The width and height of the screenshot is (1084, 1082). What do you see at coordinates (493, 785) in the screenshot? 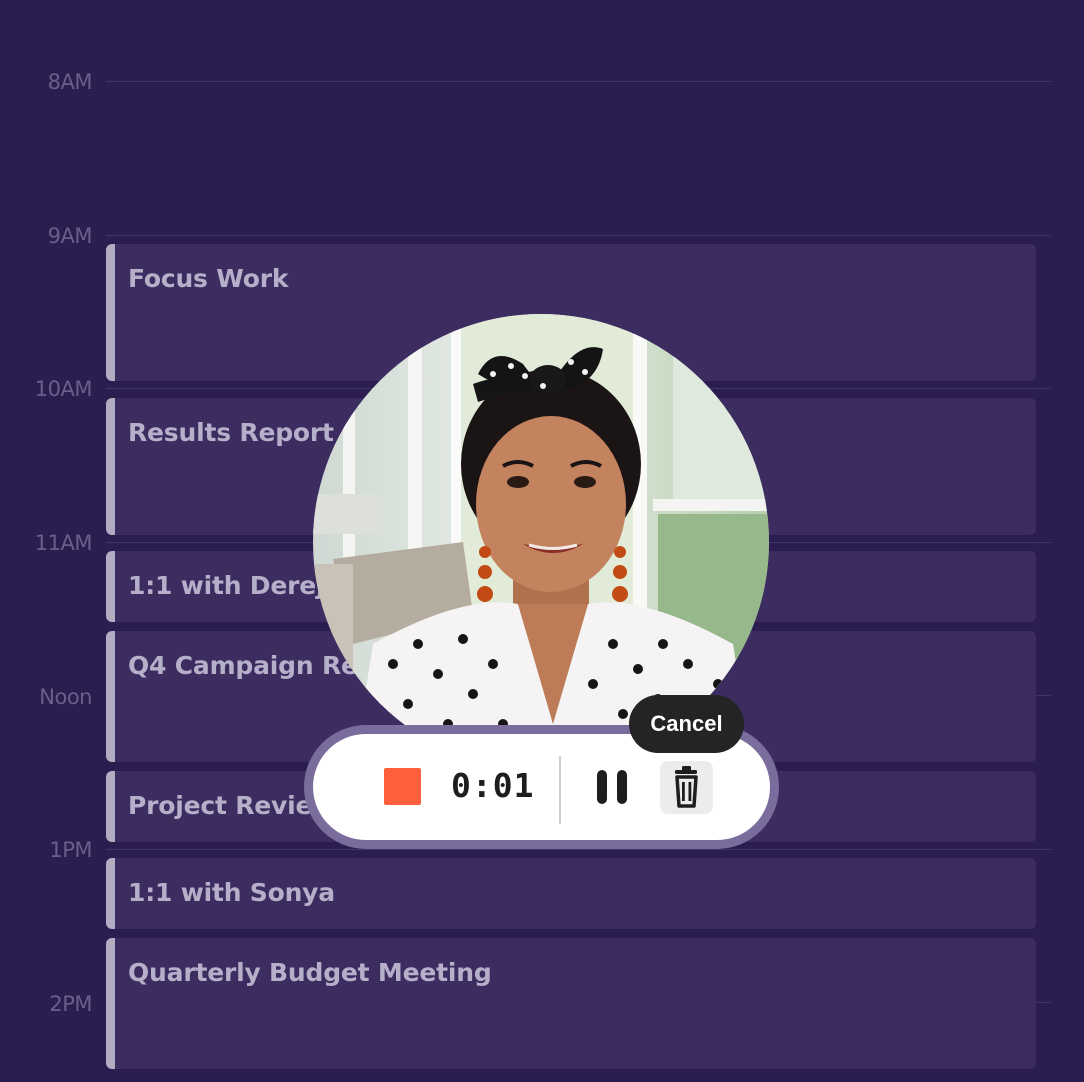
I see `recording-timer: 0:01` at bounding box center [493, 785].